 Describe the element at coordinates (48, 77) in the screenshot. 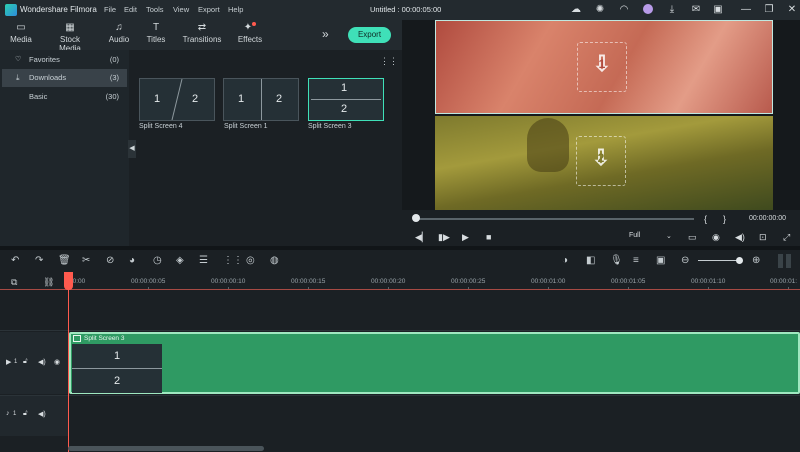

I see `sidebar-item-label: Downloads` at that location.